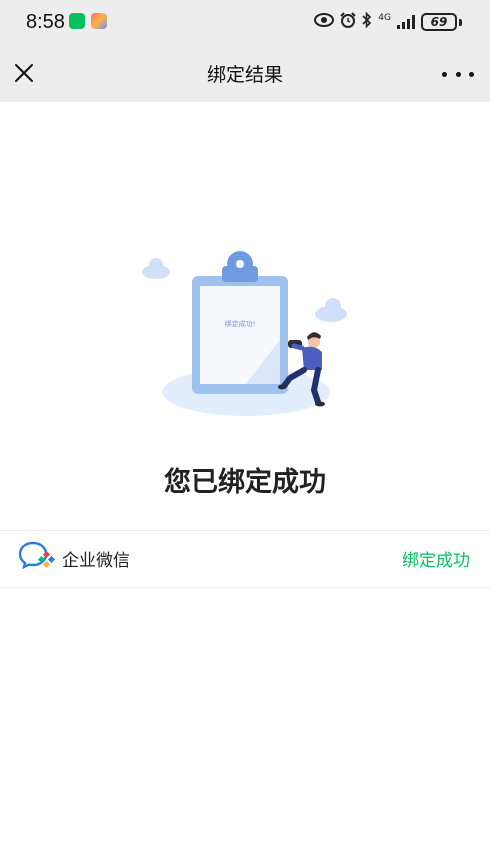  Describe the element at coordinates (436, 561) in the screenshot. I see `status-badge: 绑定成功` at that location.